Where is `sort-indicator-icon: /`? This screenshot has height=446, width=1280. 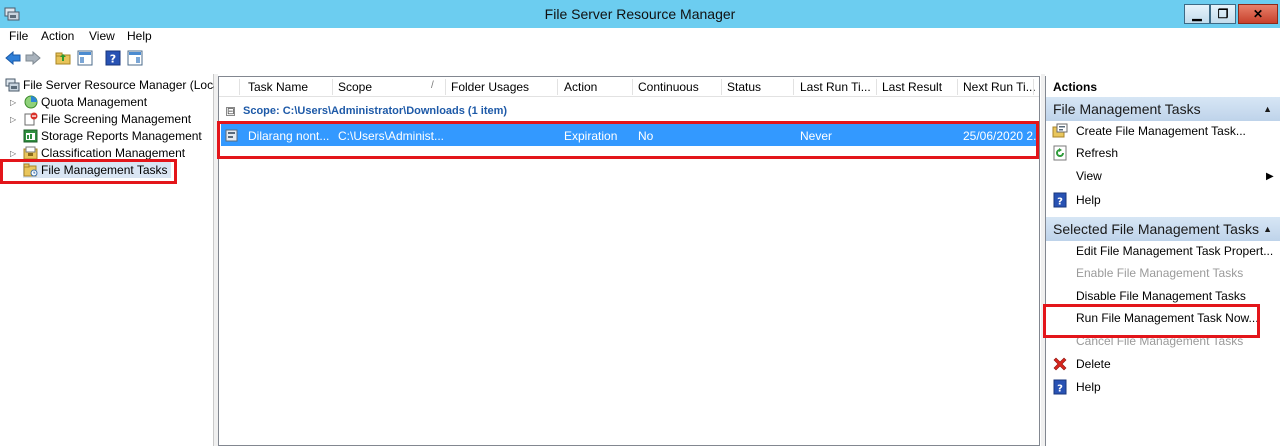
sort-indicator-icon: / is located at coordinates (432, 85).